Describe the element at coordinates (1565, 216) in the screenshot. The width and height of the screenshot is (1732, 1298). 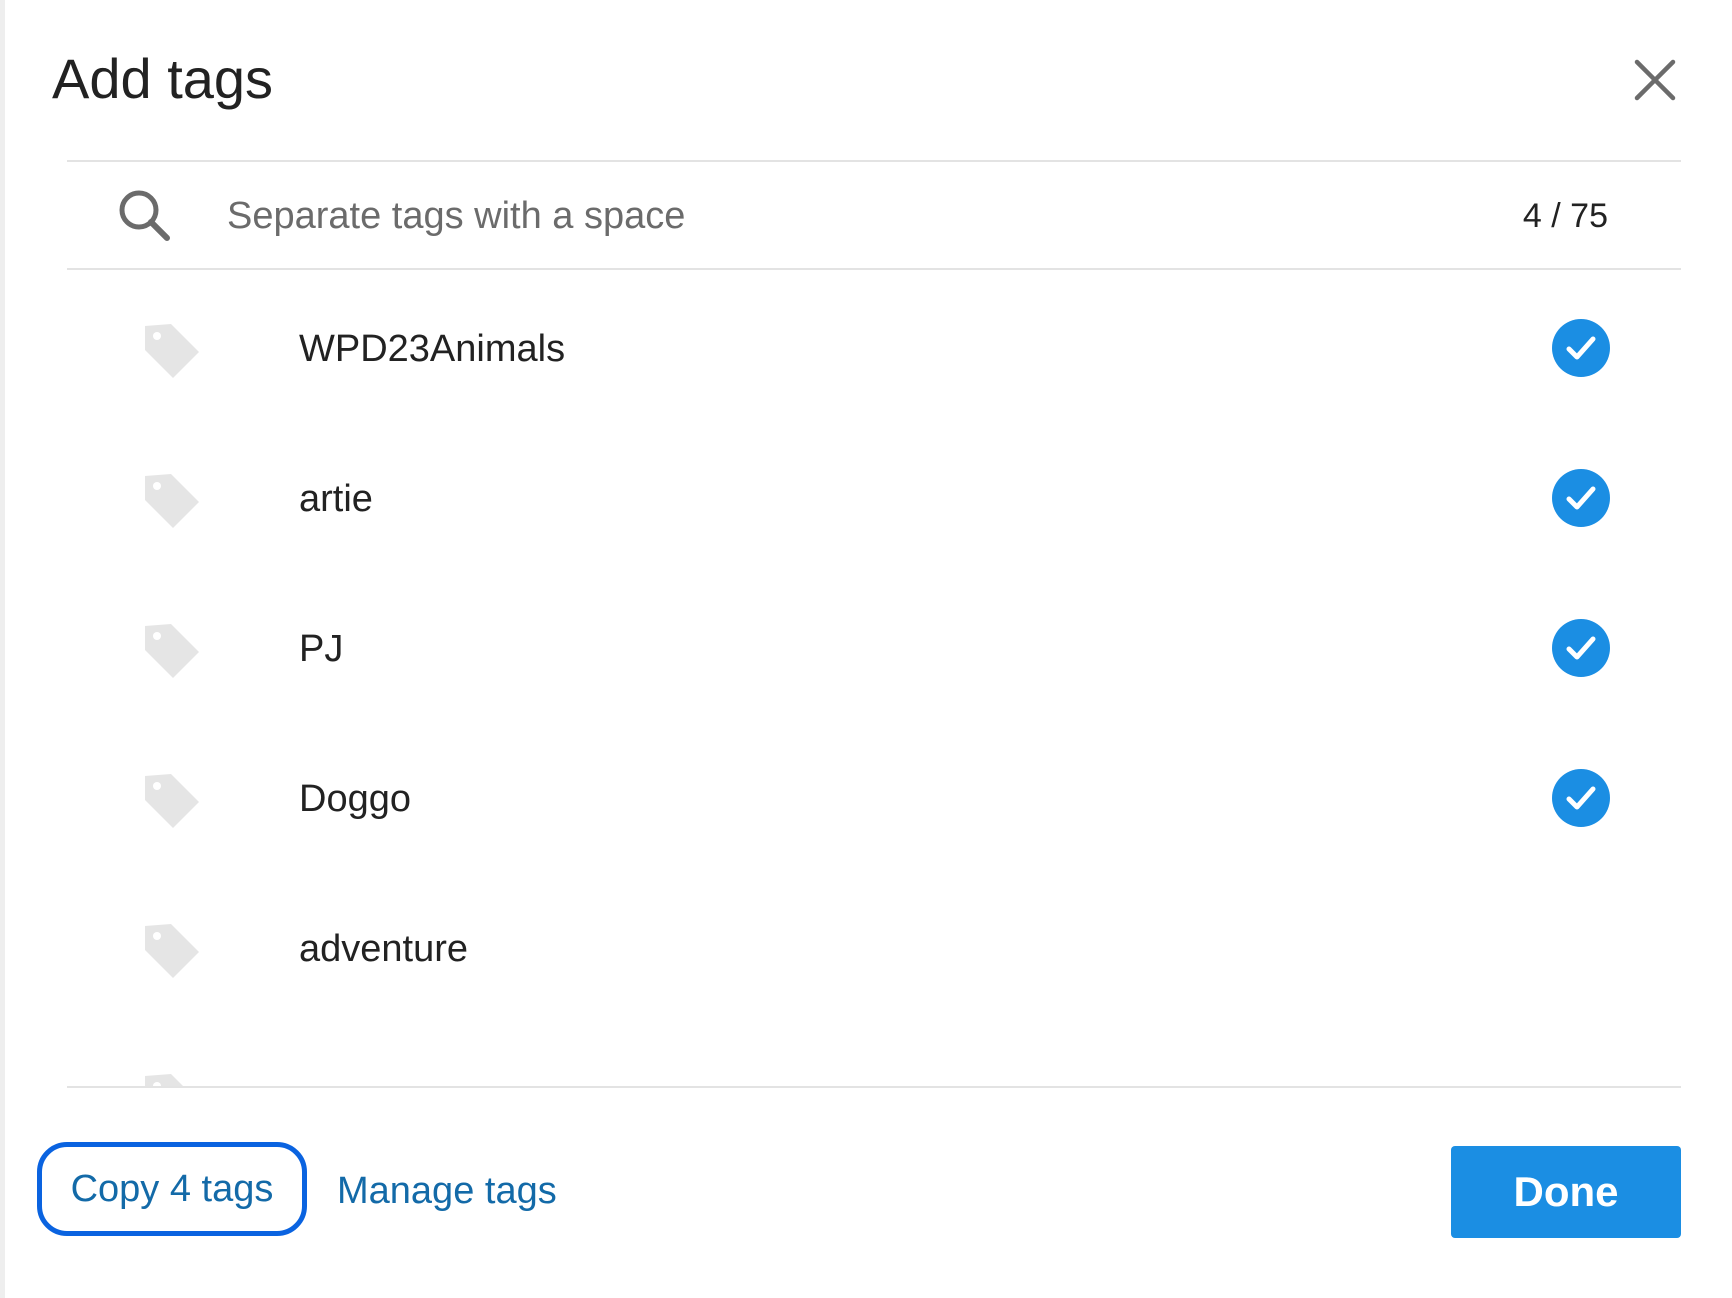
I see `tag-counter: 4 / 75` at that location.